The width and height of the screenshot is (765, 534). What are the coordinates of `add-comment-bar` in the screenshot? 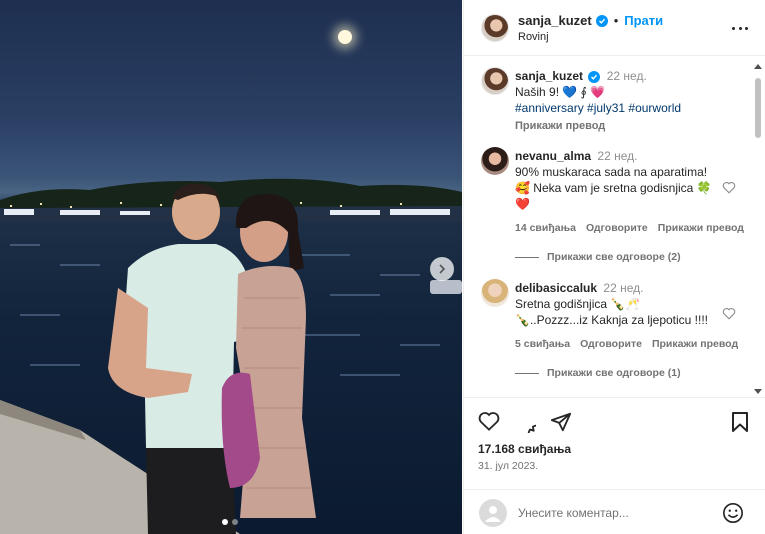 It's located at (614, 511).